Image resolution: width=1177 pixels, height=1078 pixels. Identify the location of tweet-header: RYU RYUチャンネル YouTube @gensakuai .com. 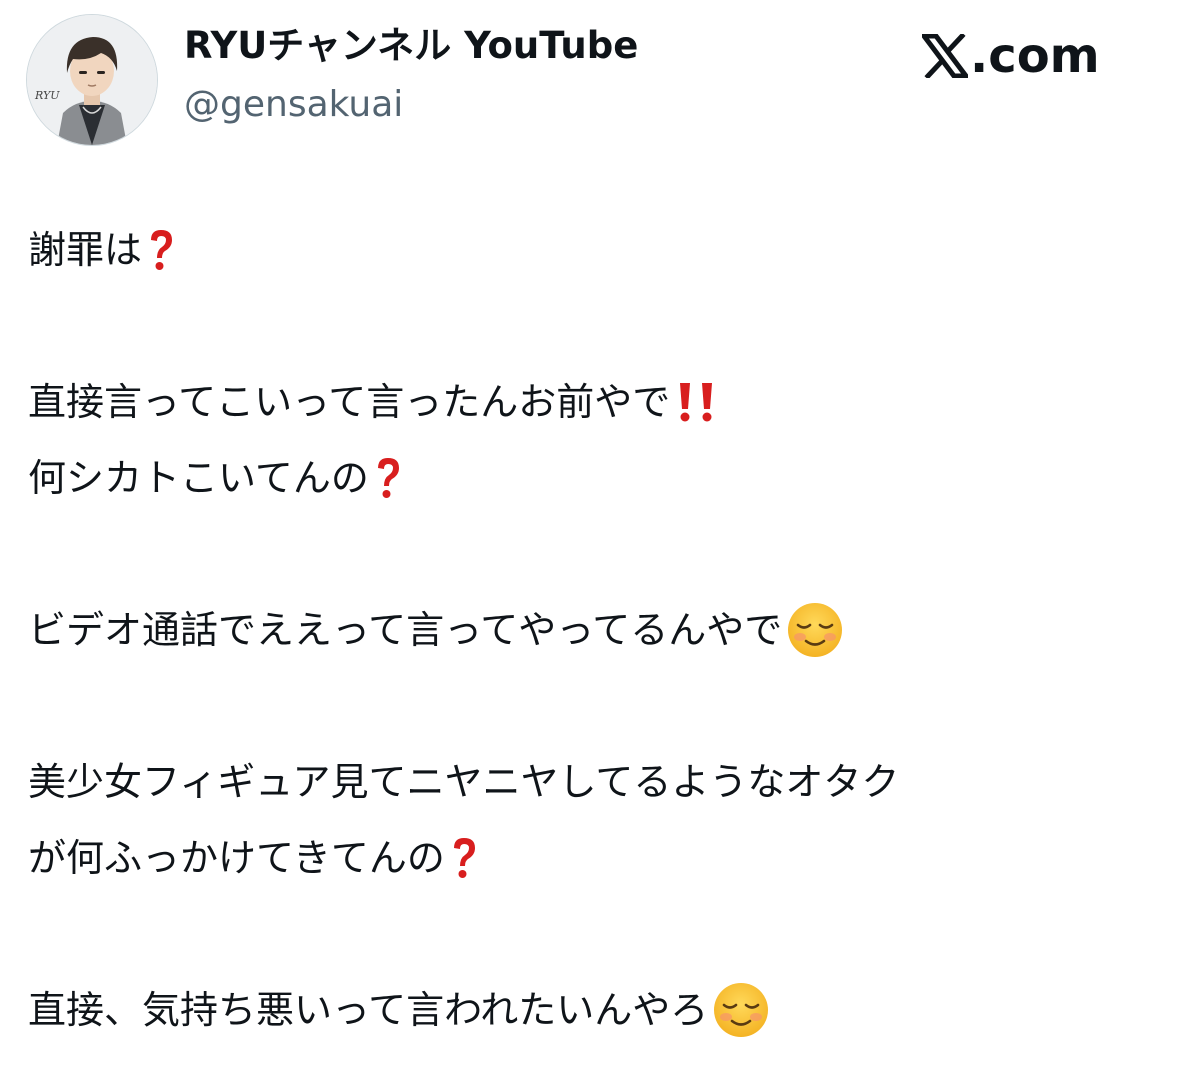
(586, 80).